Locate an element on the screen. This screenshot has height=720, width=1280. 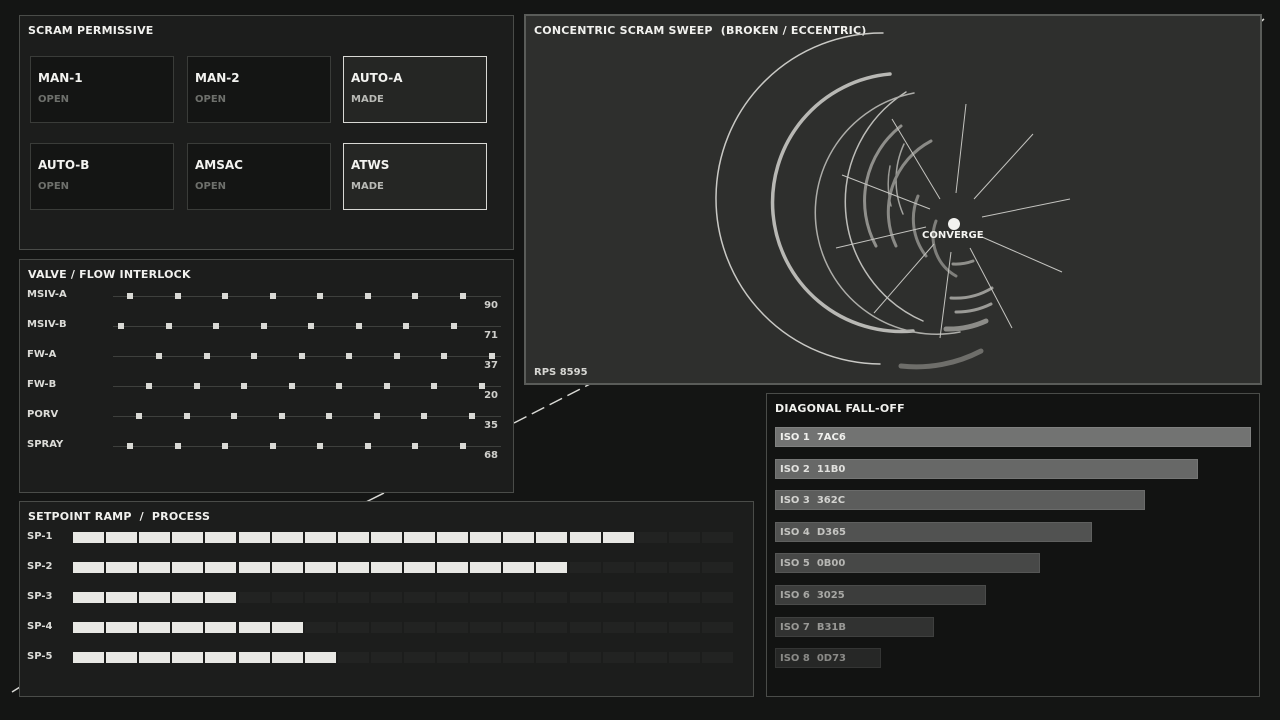
permissive-tile-auto-a: AUTO-A MADE is located at coordinates (415, 89).